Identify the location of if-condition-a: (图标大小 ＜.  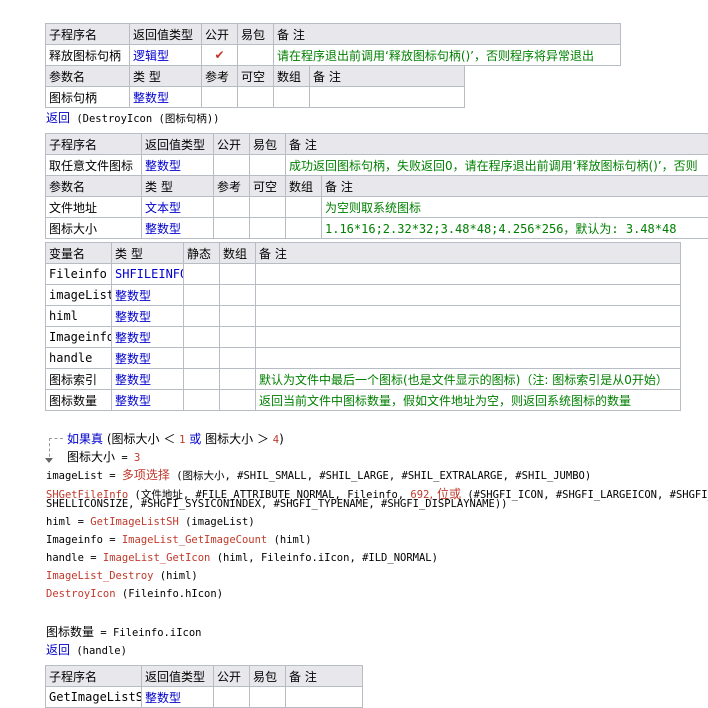
(141, 439).